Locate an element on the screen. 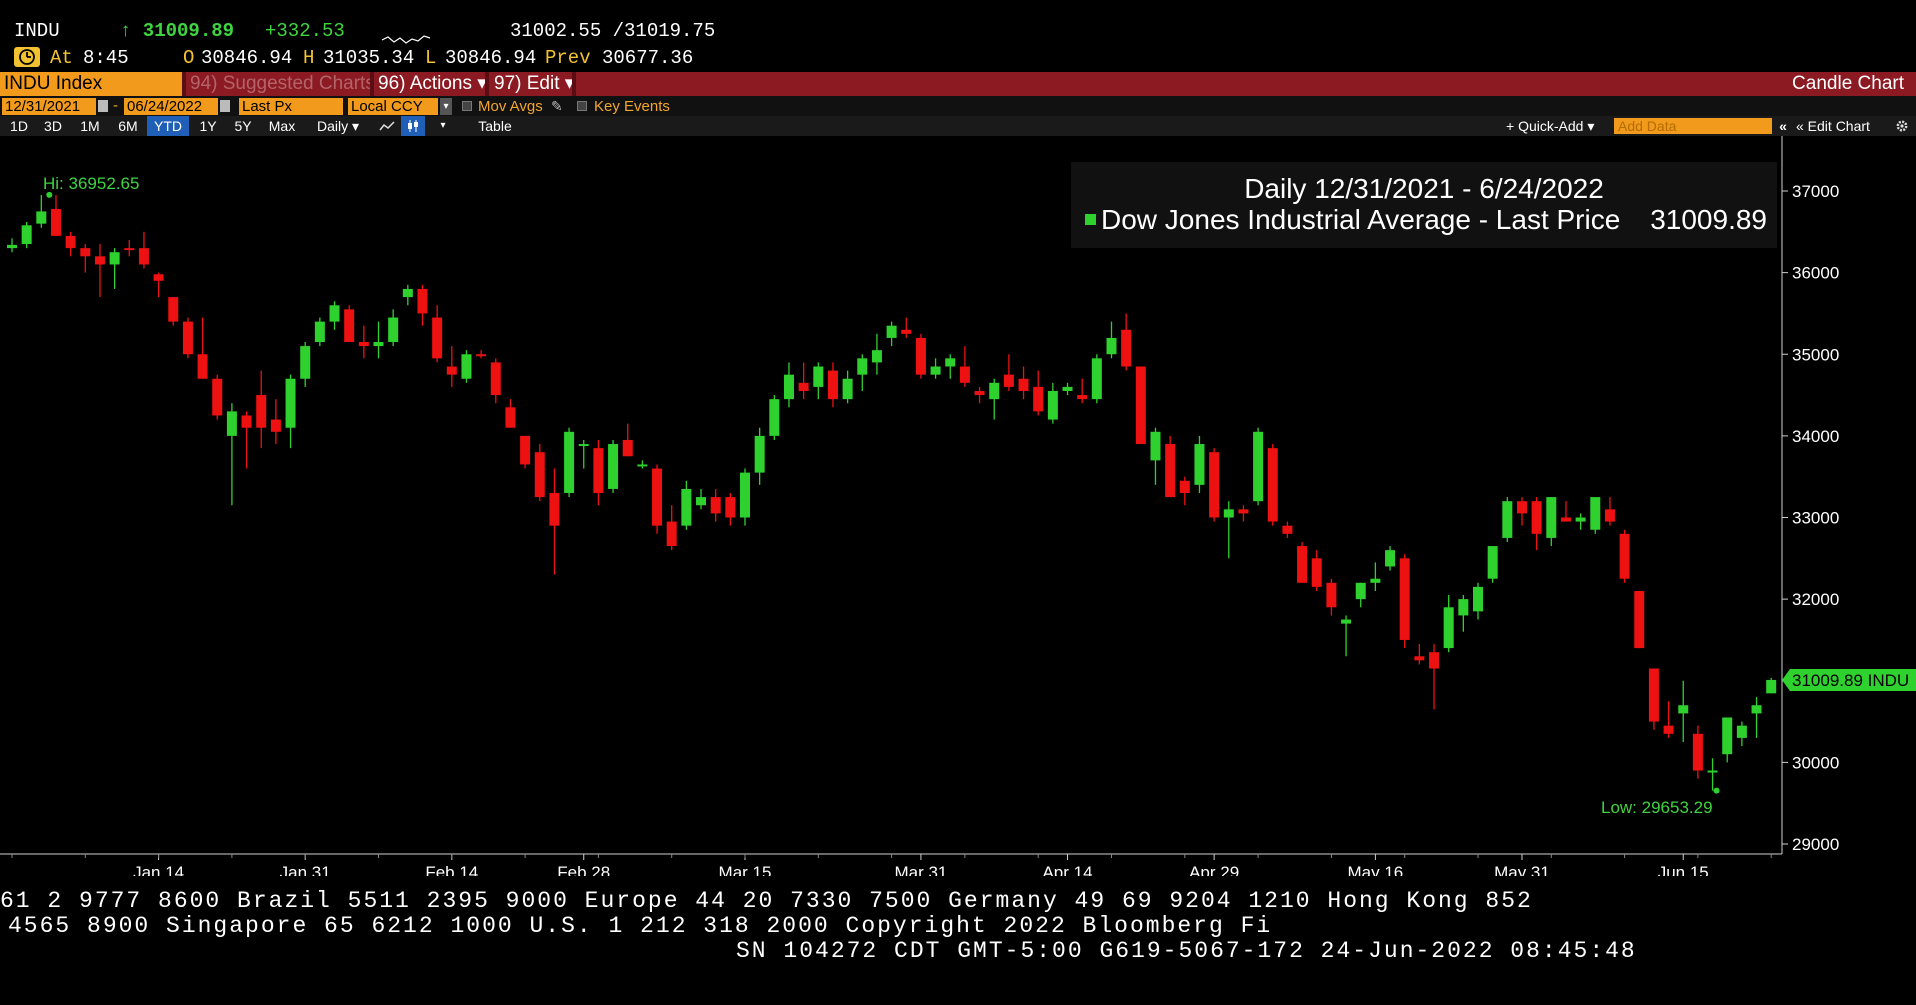  table-button: Table is located at coordinates (495, 126).